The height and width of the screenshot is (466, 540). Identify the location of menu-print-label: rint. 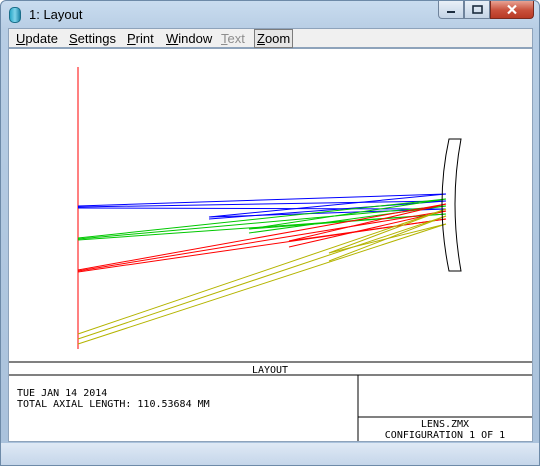
(144, 38).